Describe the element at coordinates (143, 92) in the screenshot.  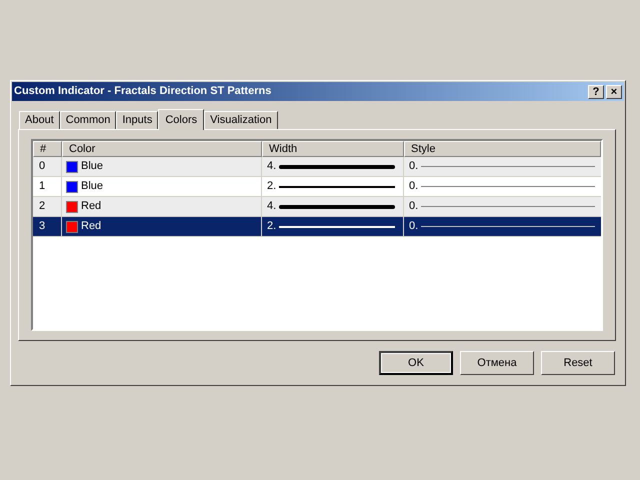
I see `window-title: Custom Indicator - Fractals Direction ST Patterns` at that location.